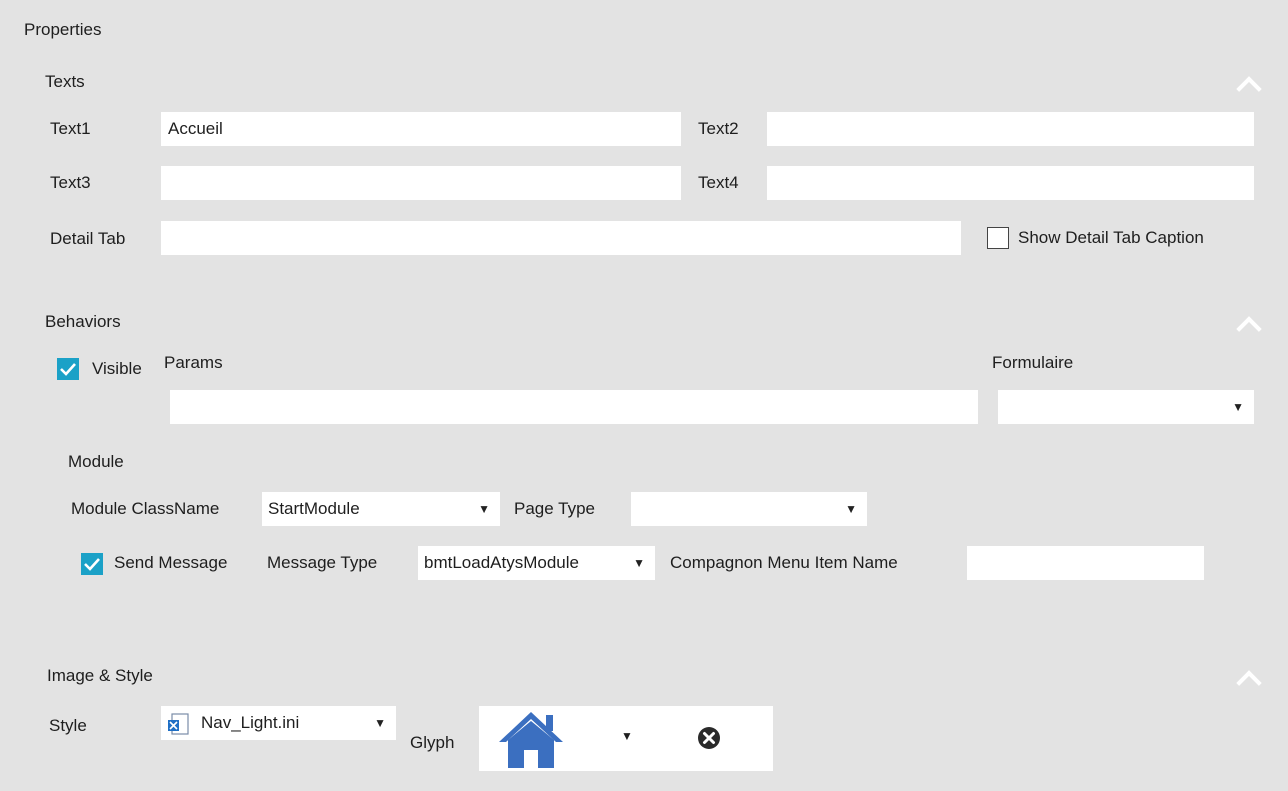 This screenshot has width=1288, height=791. I want to click on detail-tab-label: Detail Tab, so click(88, 238).